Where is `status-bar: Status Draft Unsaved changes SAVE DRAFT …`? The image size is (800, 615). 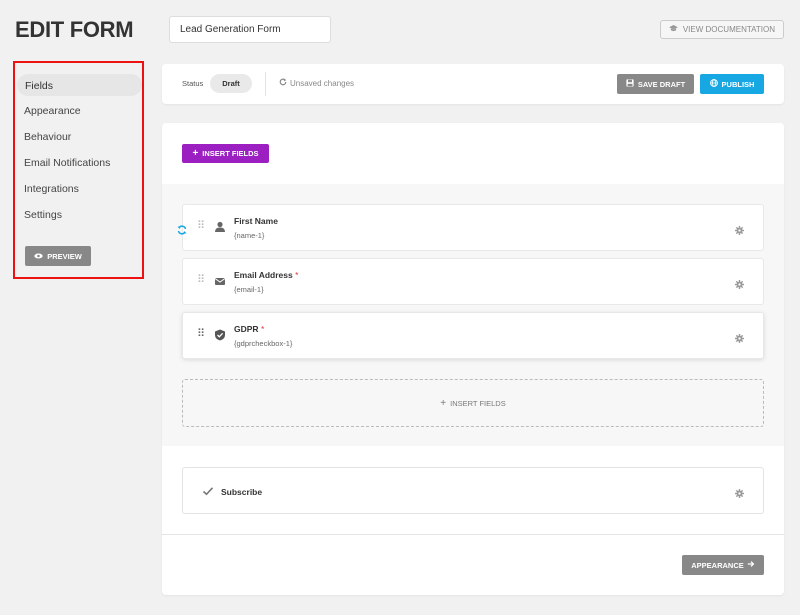 status-bar: Status Draft Unsaved changes SAVE DRAFT … is located at coordinates (473, 84).